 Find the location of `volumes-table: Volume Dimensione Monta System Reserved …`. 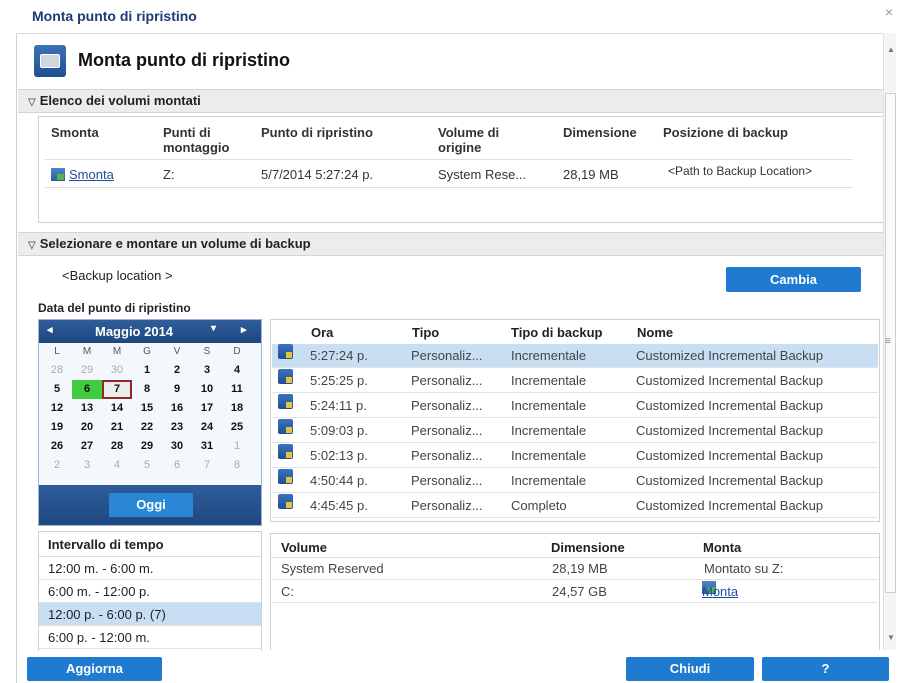

volumes-table: Volume Dimensione Monta System Reserved … is located at coordinates (575, 591).